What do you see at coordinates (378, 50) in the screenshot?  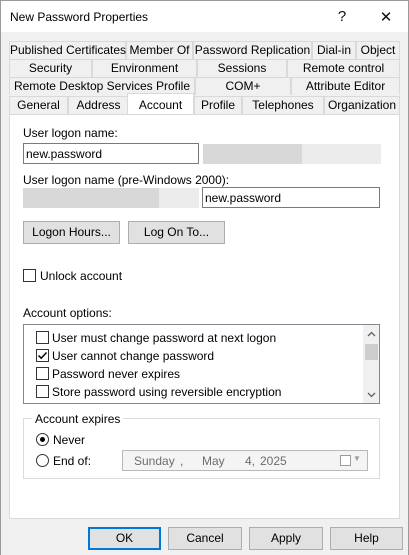 I see `tab-object: Object` at bounding box center [378, 50].